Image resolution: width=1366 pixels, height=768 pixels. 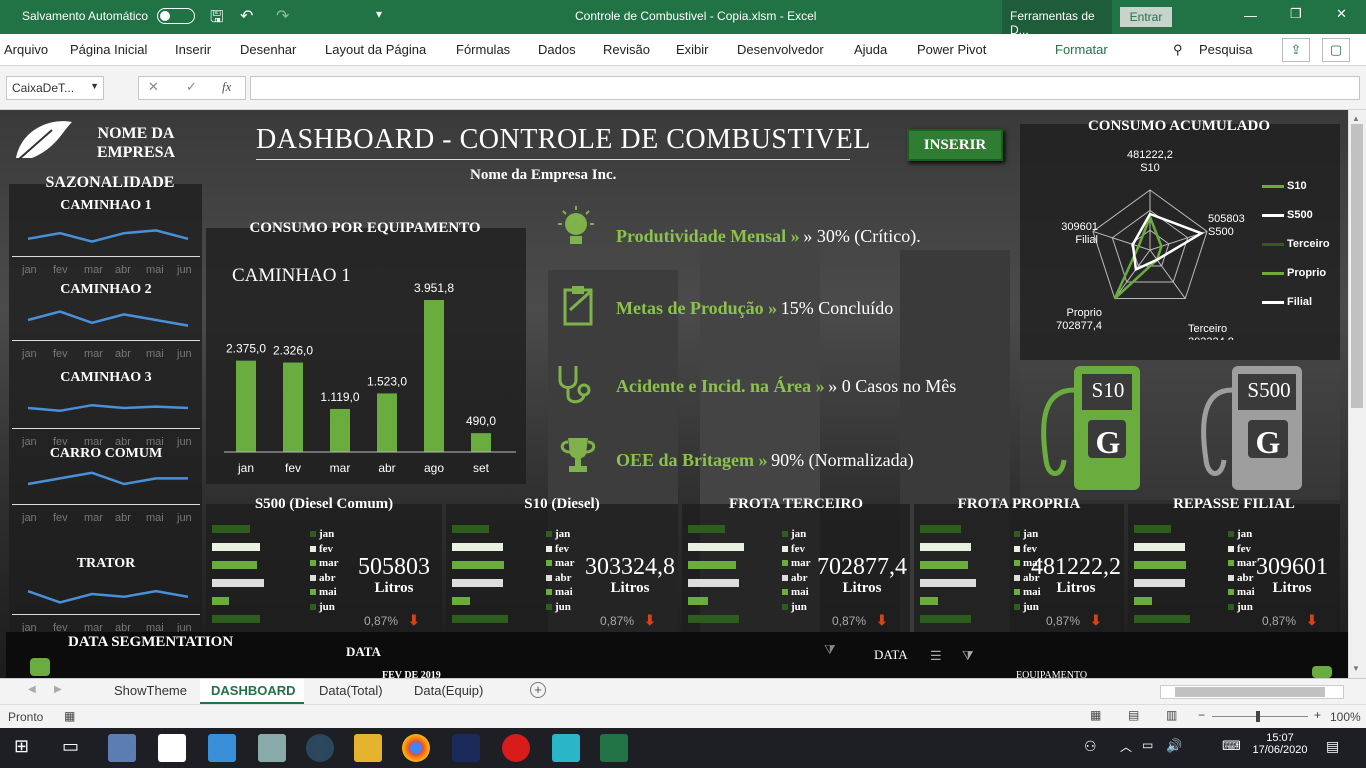 What do you see at coordinates (1147, 745) in the screenshot?
I see `battery-icon: ▭` at bounding box center [1147, 745].